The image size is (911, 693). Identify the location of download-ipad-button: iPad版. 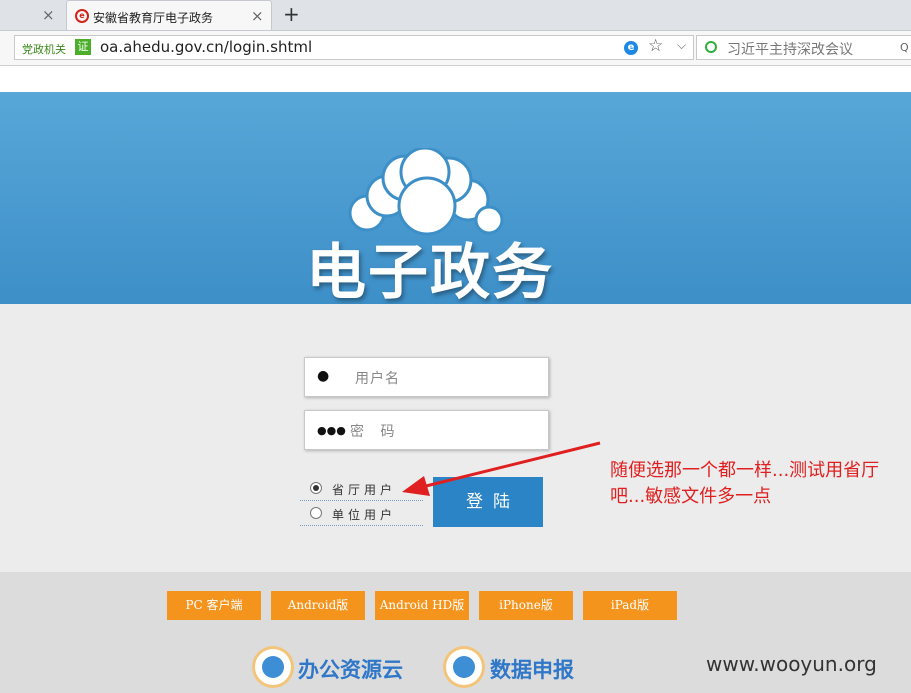
(630, 605).